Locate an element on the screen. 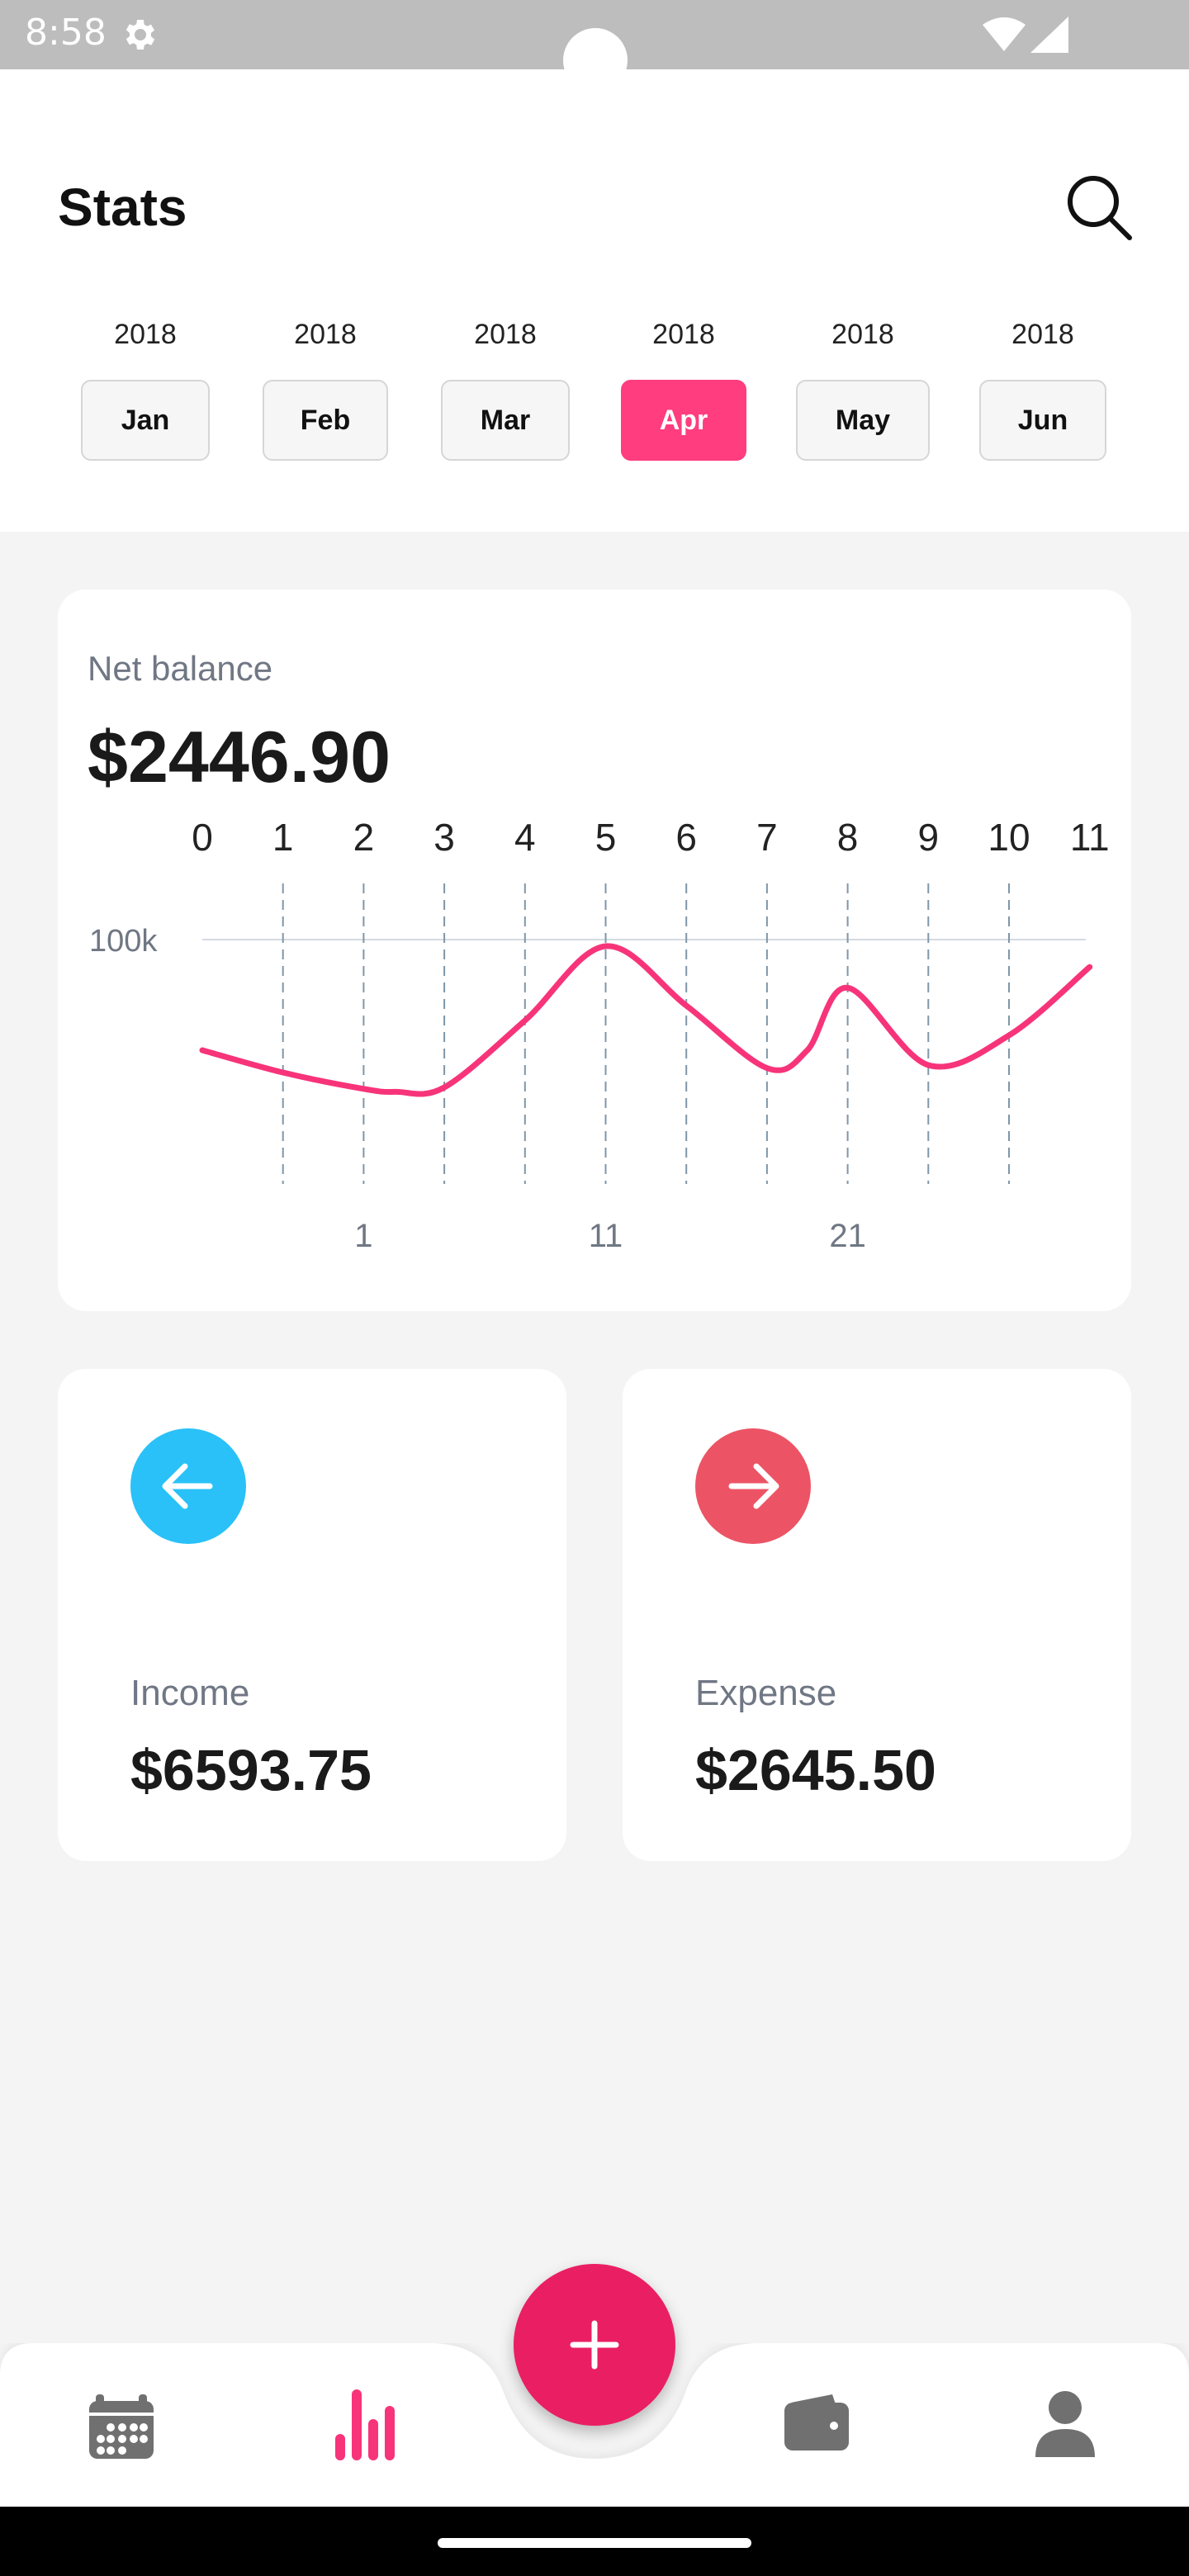 Image resolution: width=1189 pixels, height=2576 pixels. chart-top-tick-label: 6 is located at coordinates (686, 837).